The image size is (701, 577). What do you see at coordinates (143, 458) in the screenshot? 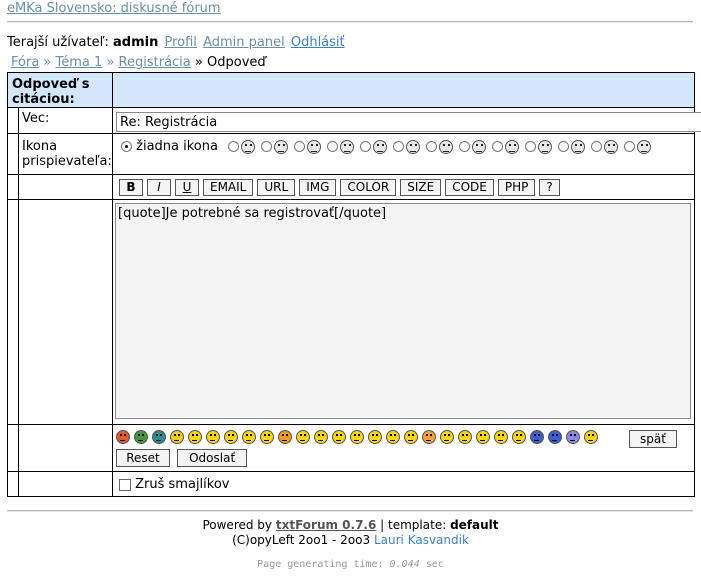
I see `reset-button: Reset` at bounding box center [143, 458].